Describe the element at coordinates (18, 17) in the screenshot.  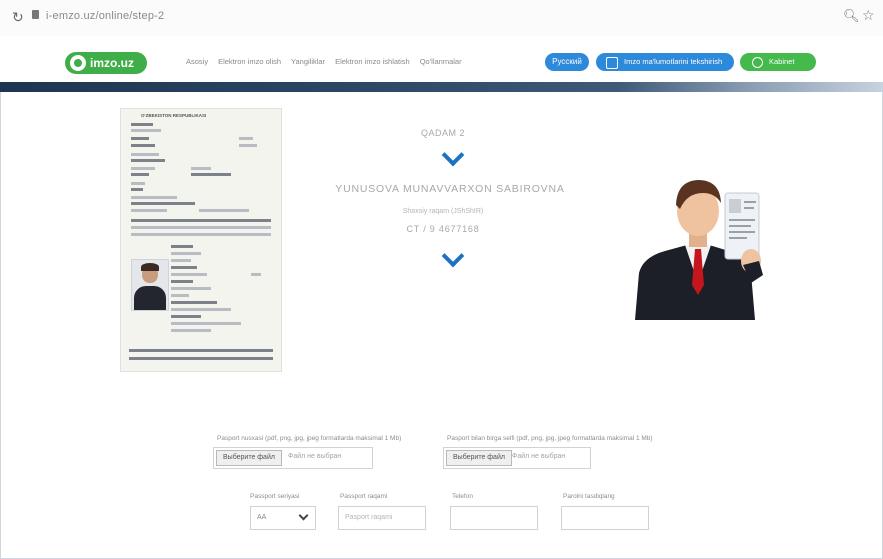
I see `reload-icon: ↻` at that location.